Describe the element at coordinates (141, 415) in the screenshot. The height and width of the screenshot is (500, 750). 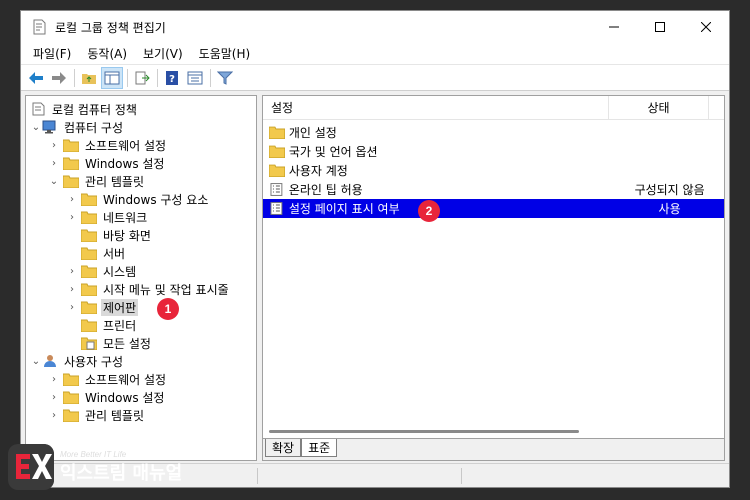
I see `tree-item-user-admin: › 관리 템플릿` at that location.